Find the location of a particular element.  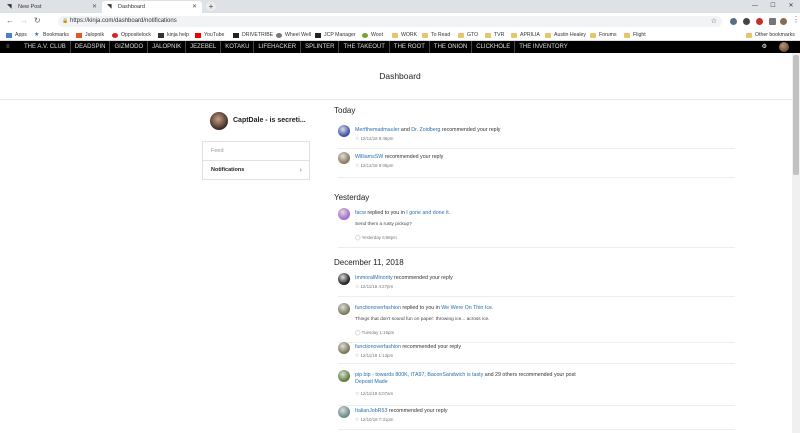

bookmark-star-icon: ☆ is located at coordinates (714, 21).